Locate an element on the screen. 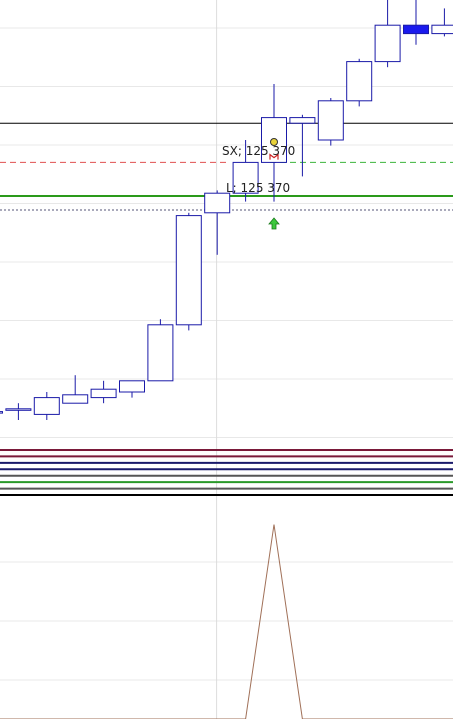 The width and height of the screenshot is (453, 723). trade-annotation-long-entry: L; 125 370 is located at coordinates (258, 188).